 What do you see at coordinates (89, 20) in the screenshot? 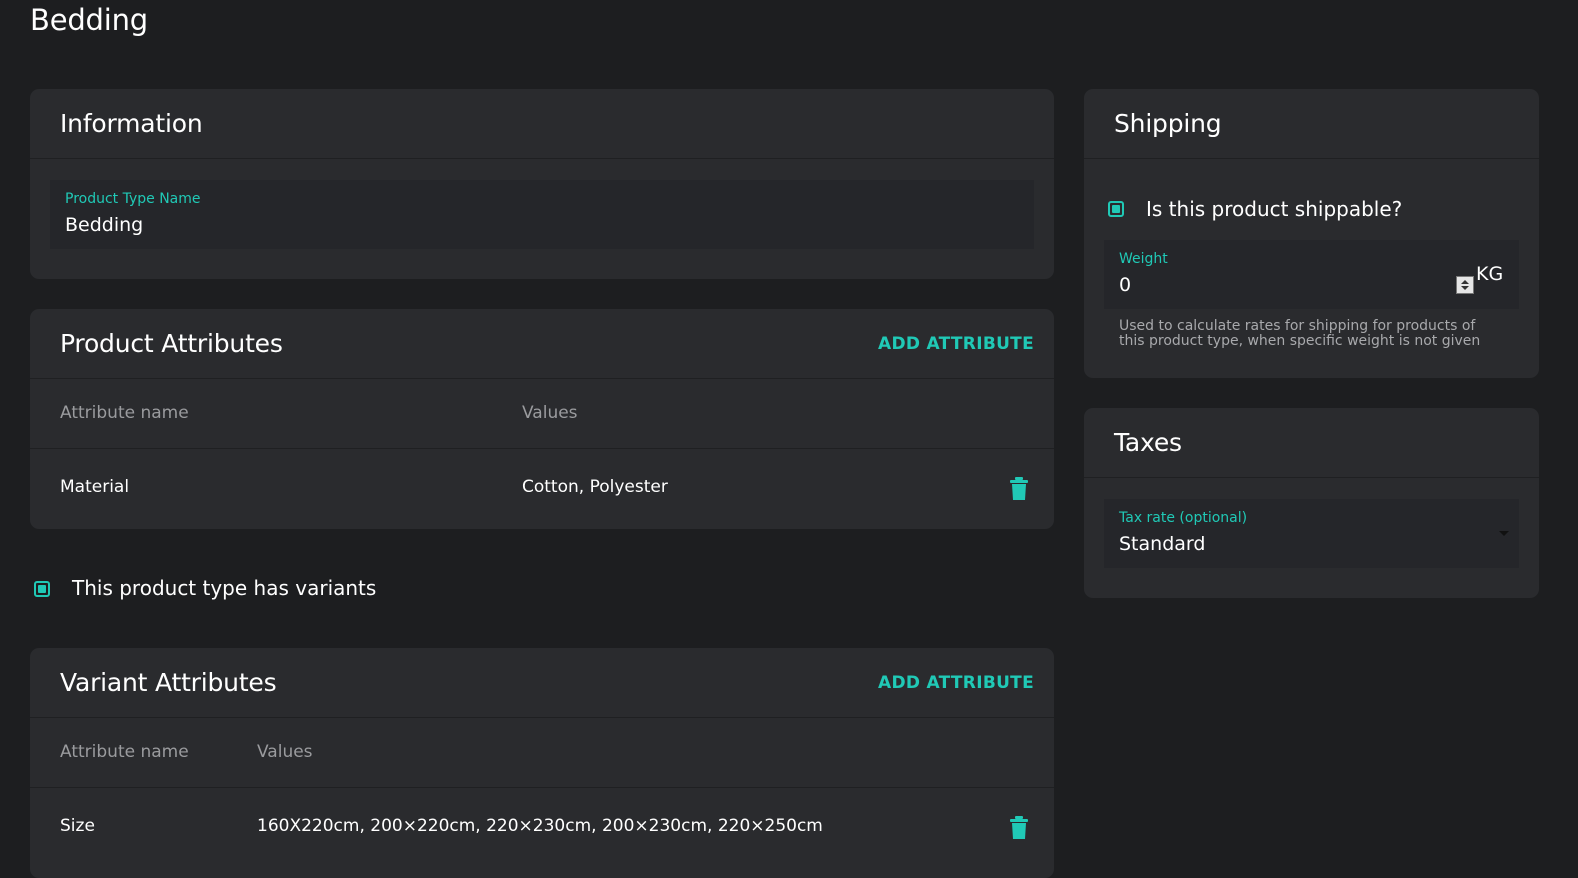
I see `page-title: Bedding` at bounding box center [89, 20].